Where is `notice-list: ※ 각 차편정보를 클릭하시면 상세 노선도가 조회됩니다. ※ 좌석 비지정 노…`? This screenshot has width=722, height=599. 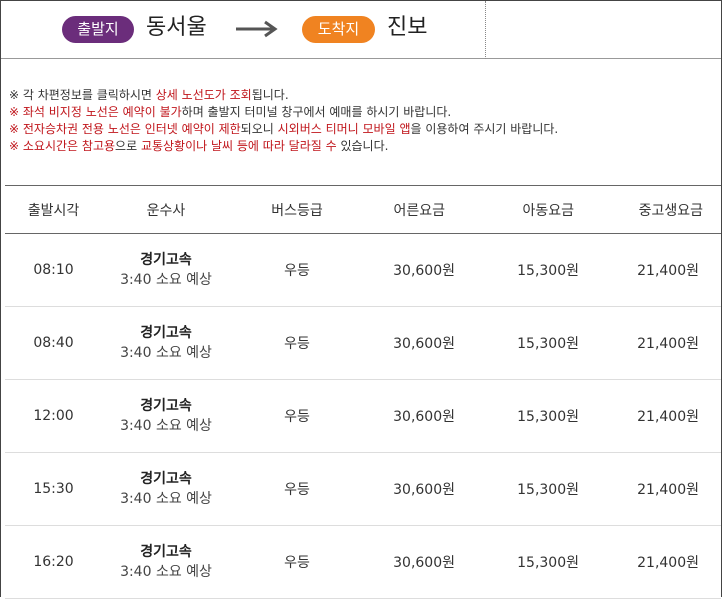 notice-list: ※ 각 차편정보를 클릭하시면 상세 노선도가 조회됩니다. ※ 좌석 비지정 노… is located at coordinates (362, 121).